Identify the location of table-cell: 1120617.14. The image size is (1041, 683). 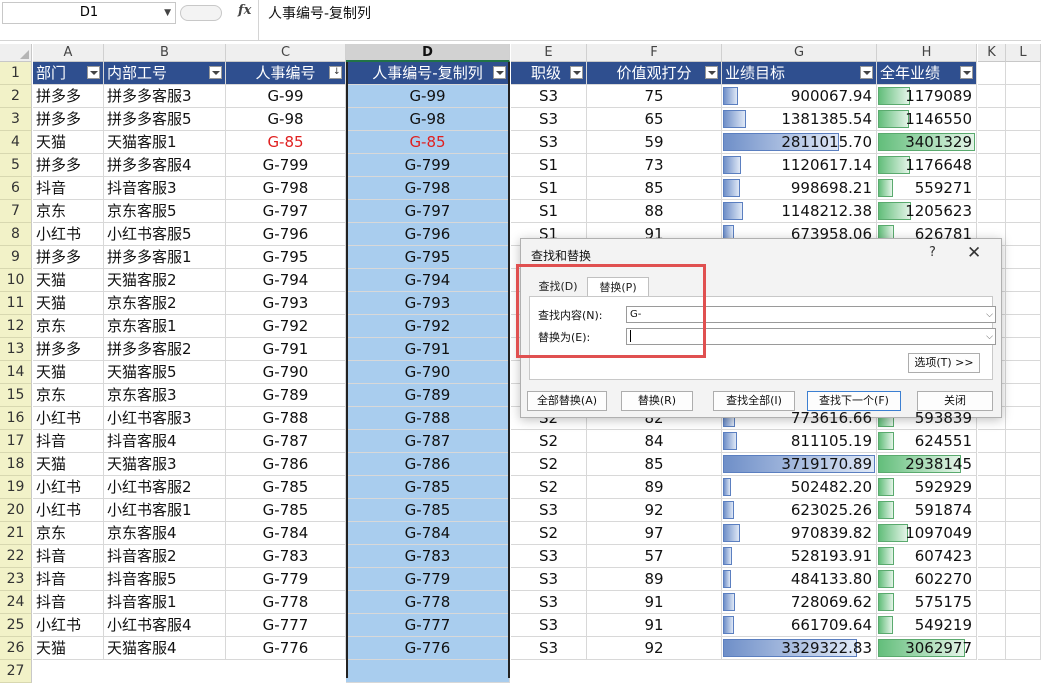
(799, 165).